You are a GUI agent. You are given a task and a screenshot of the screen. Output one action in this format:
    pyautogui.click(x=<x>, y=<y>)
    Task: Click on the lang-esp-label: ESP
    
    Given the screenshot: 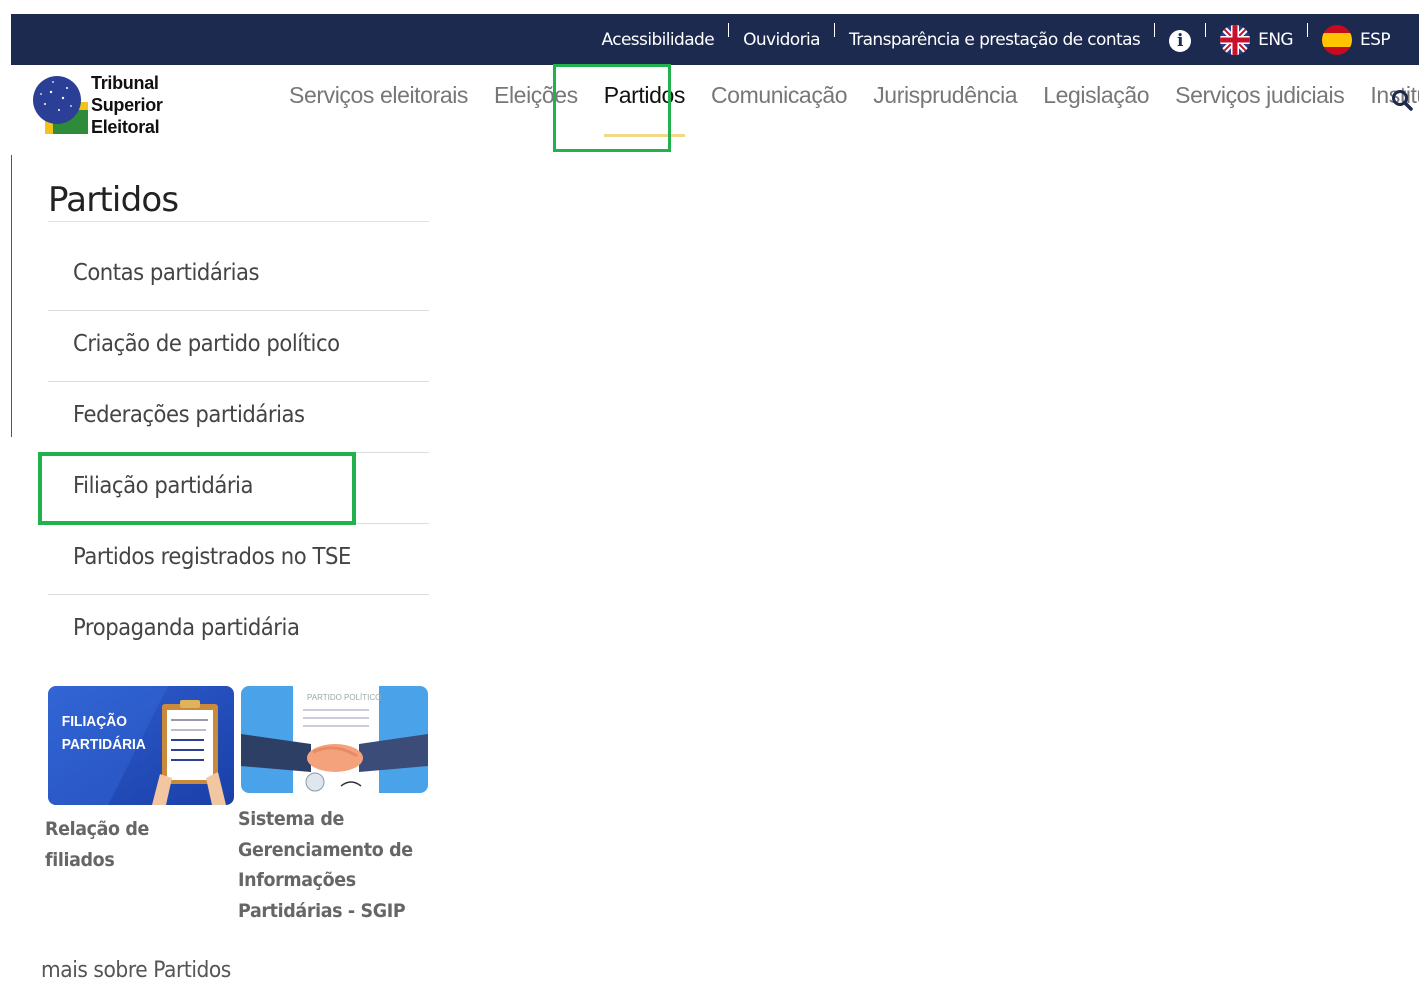 What is the action you would take?
    pyautogui.click(x=1375, y=39)
    